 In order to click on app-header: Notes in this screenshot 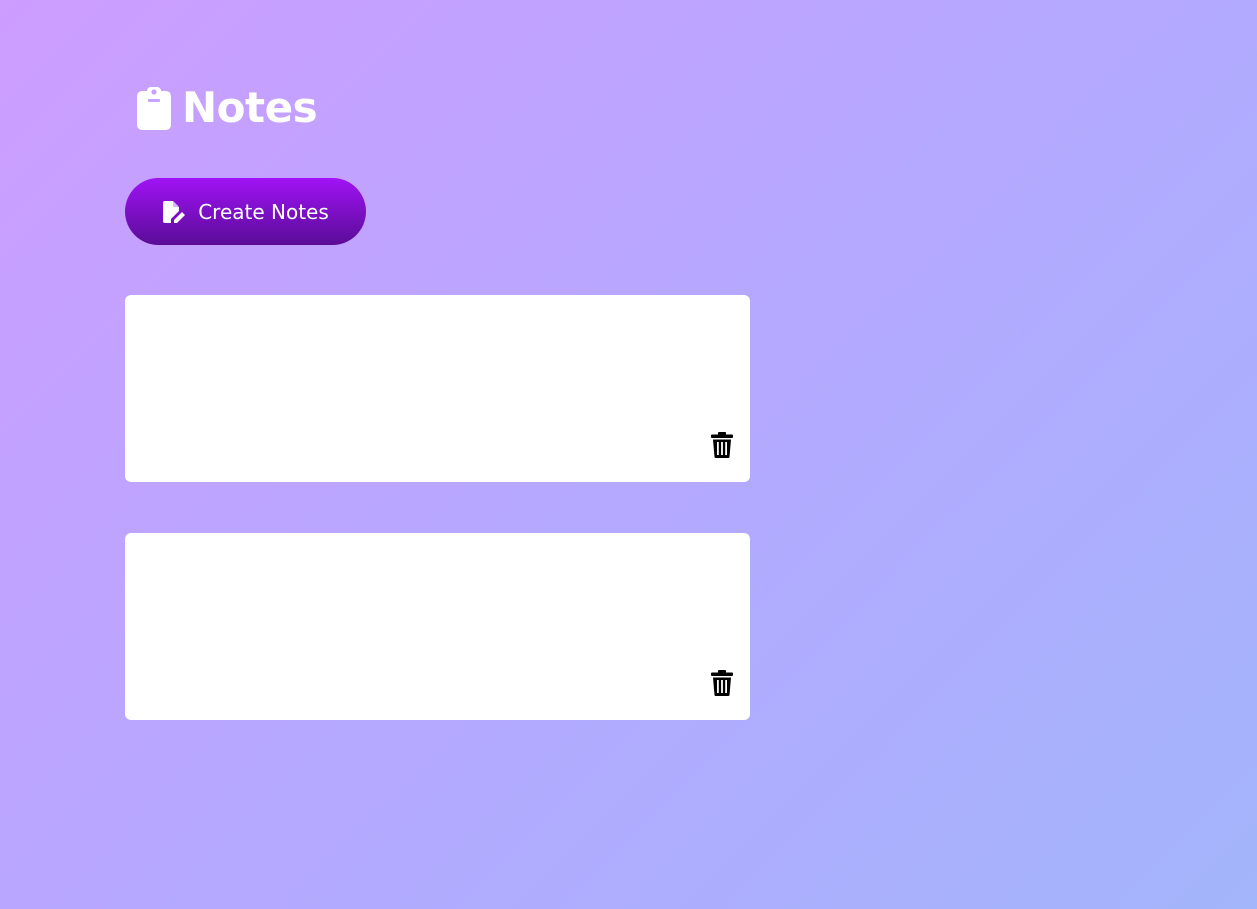, I will do `click(227, 108)`.